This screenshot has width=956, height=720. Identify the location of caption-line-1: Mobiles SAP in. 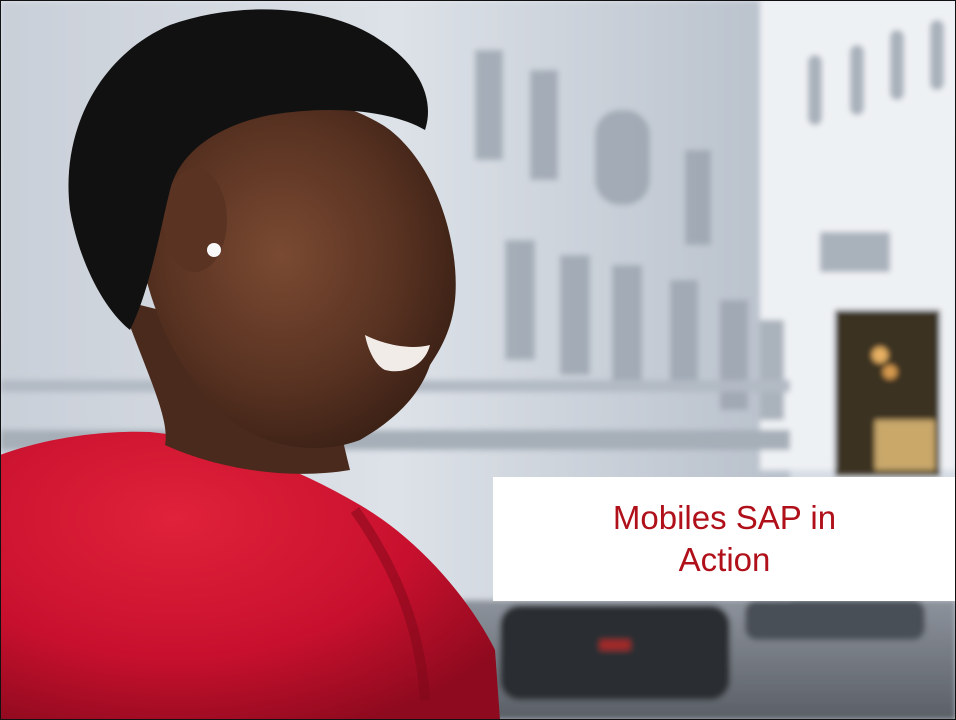
(724, 517).